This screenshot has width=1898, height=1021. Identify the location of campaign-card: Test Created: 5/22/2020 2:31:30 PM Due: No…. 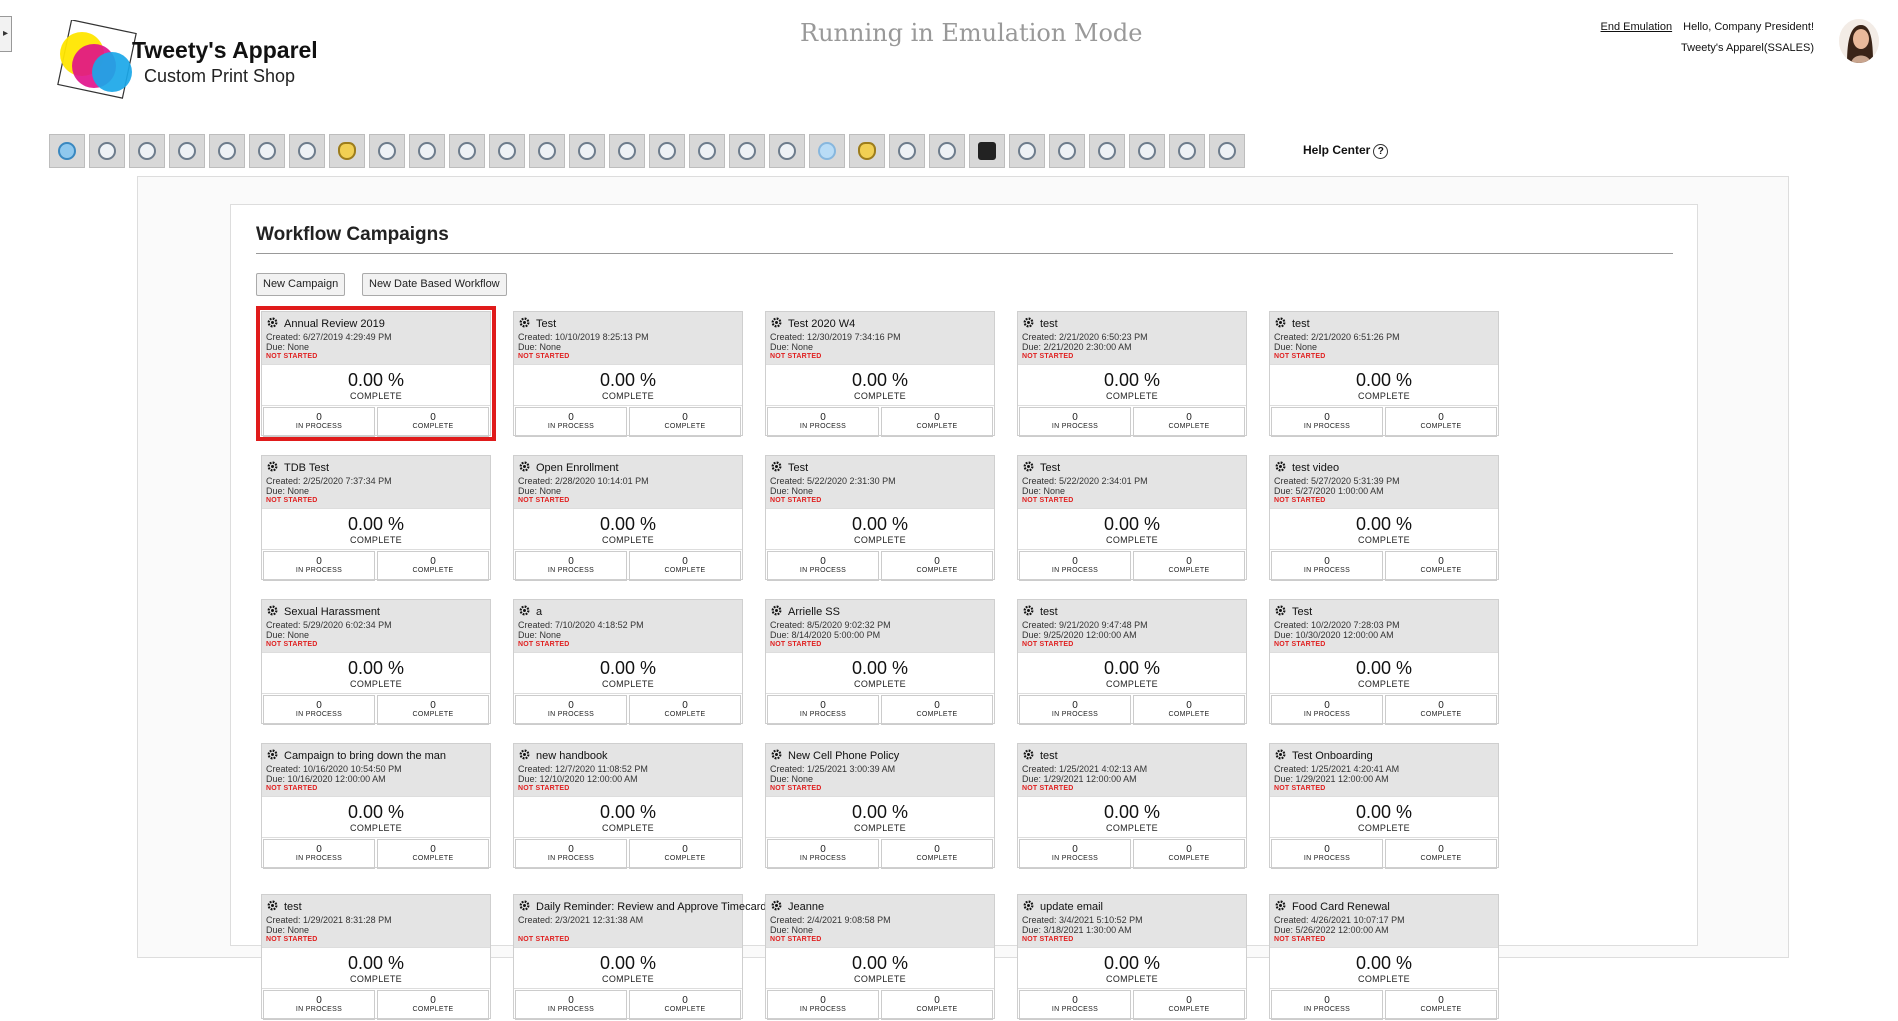
(880, 518).